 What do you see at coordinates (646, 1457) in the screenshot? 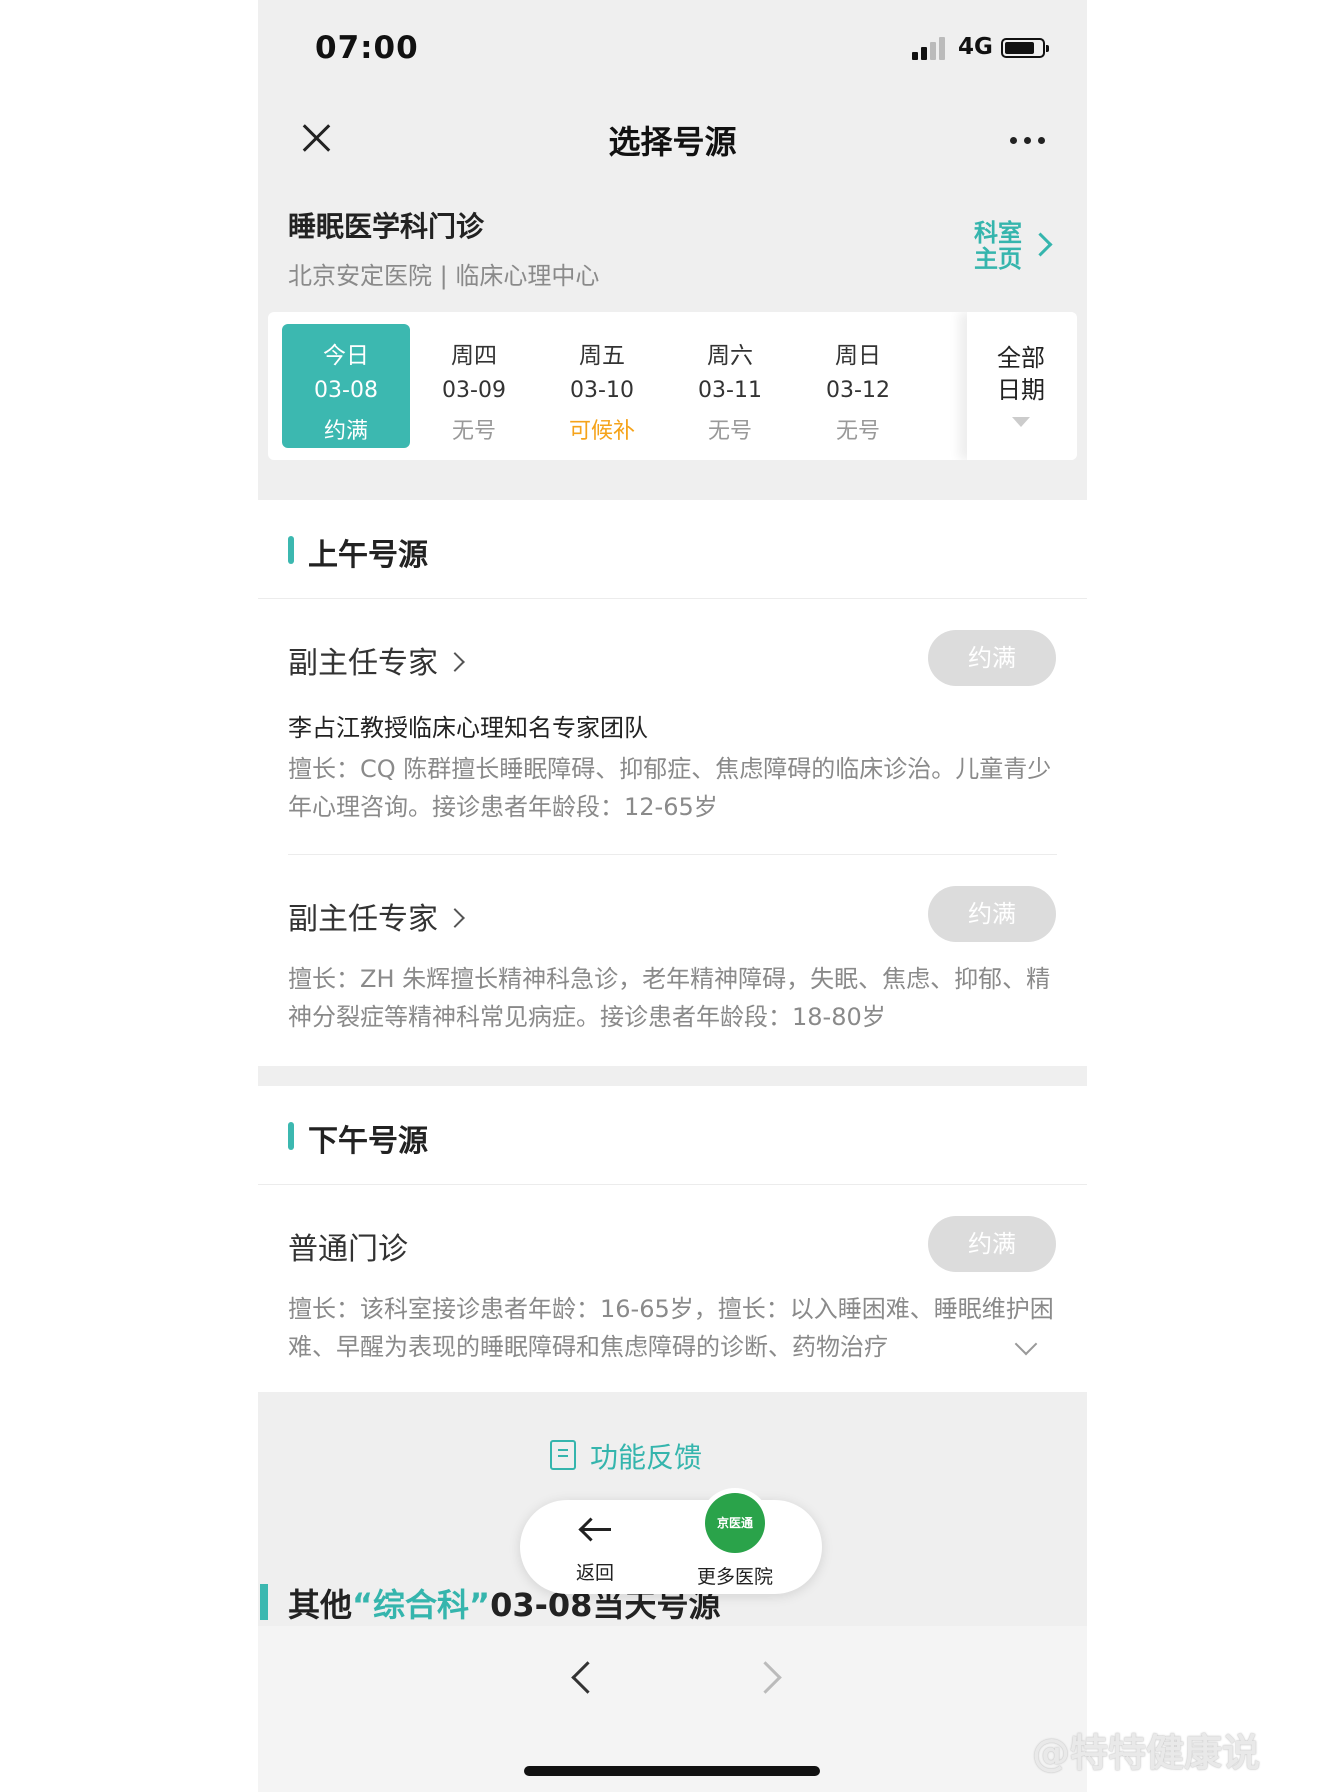
I see `feedback-label: 功能反馈` at bounding box center [646, 1457].